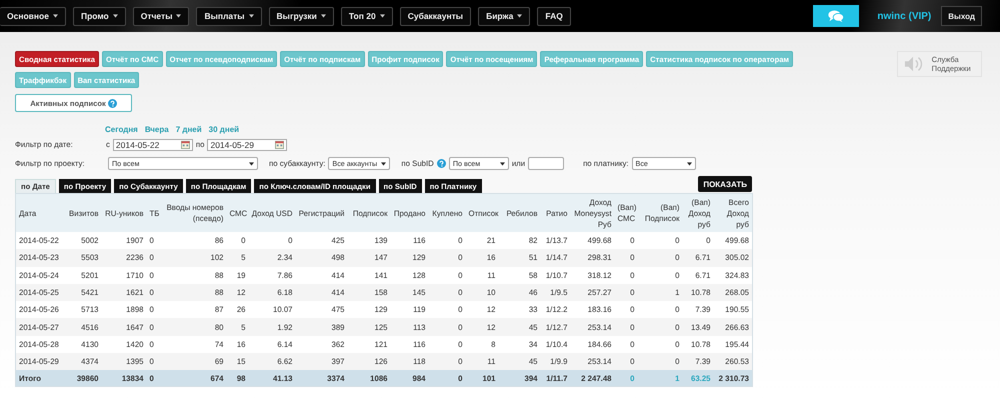  What do you see at coordinates (546, 163) in the screenshot?
I see `subid-input` at bounding box center [546, 163].